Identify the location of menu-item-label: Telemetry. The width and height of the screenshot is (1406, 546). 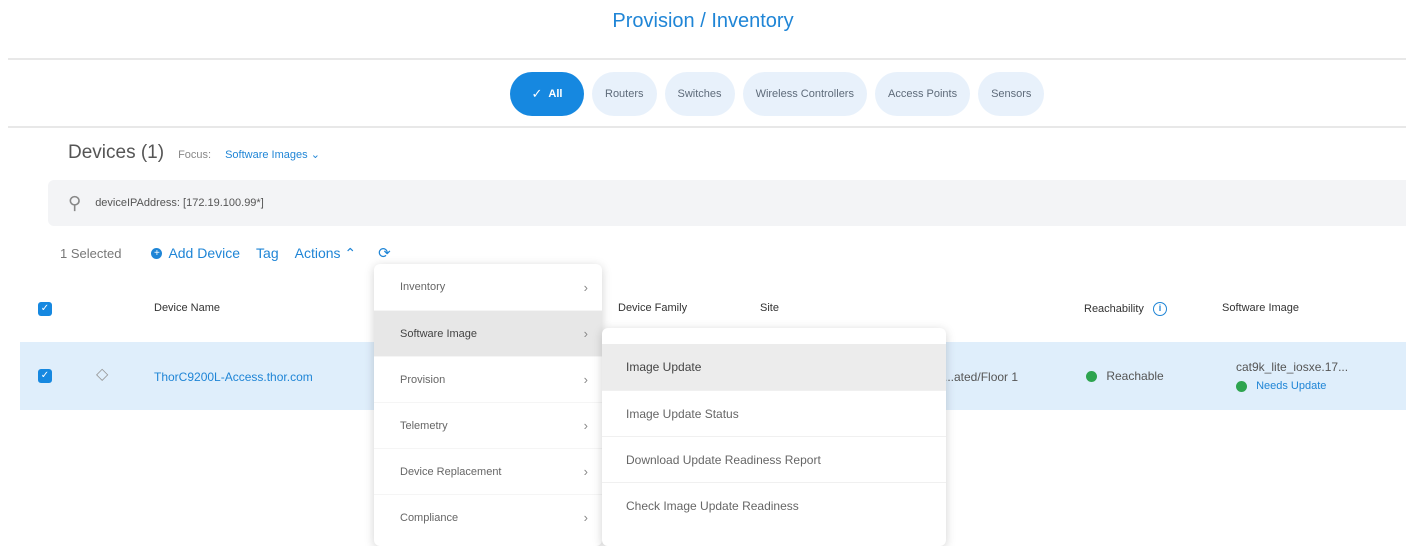
(424, 425).